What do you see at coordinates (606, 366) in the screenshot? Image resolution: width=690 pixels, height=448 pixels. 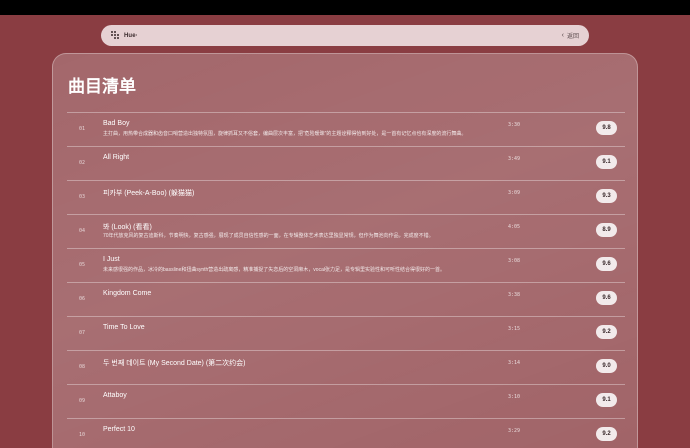 I see `score-badge: 9.0` at bounding box center [606, 366].